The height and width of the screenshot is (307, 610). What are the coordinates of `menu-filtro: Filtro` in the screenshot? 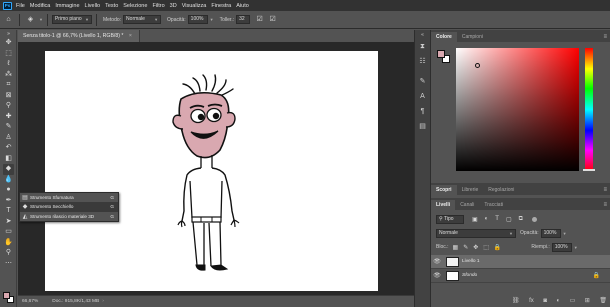 It's located at (158, 6).